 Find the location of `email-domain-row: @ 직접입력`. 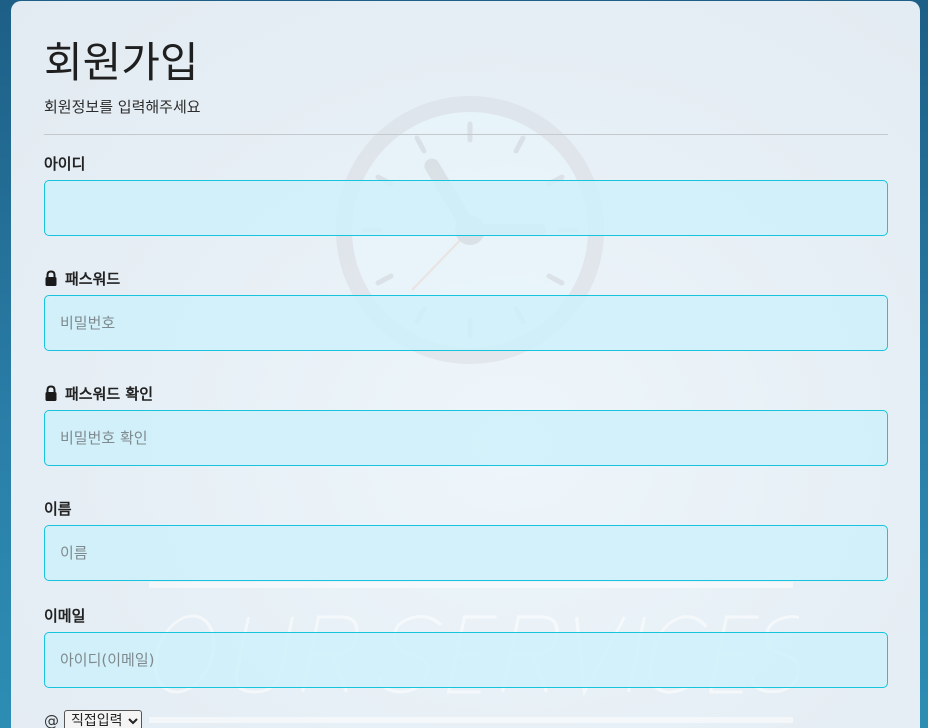

email-domain-row: @ 직접입력 is located at coordinates (93, 719).